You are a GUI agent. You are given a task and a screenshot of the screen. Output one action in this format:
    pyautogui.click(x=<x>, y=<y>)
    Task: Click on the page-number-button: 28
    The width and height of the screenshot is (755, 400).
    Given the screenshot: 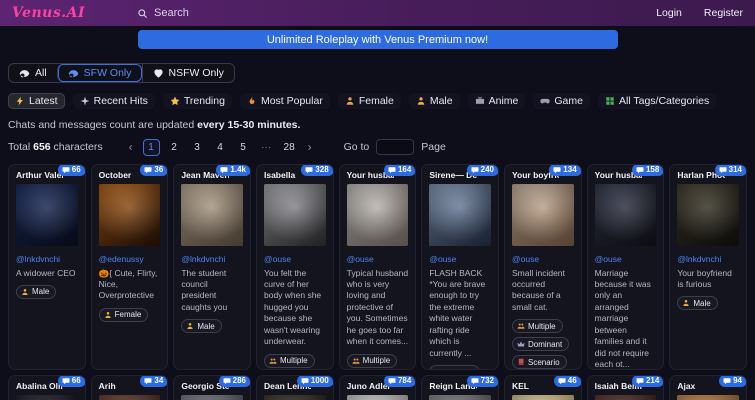 What is the action you would take?
    pyautogui.click(x=289, y=147)
    